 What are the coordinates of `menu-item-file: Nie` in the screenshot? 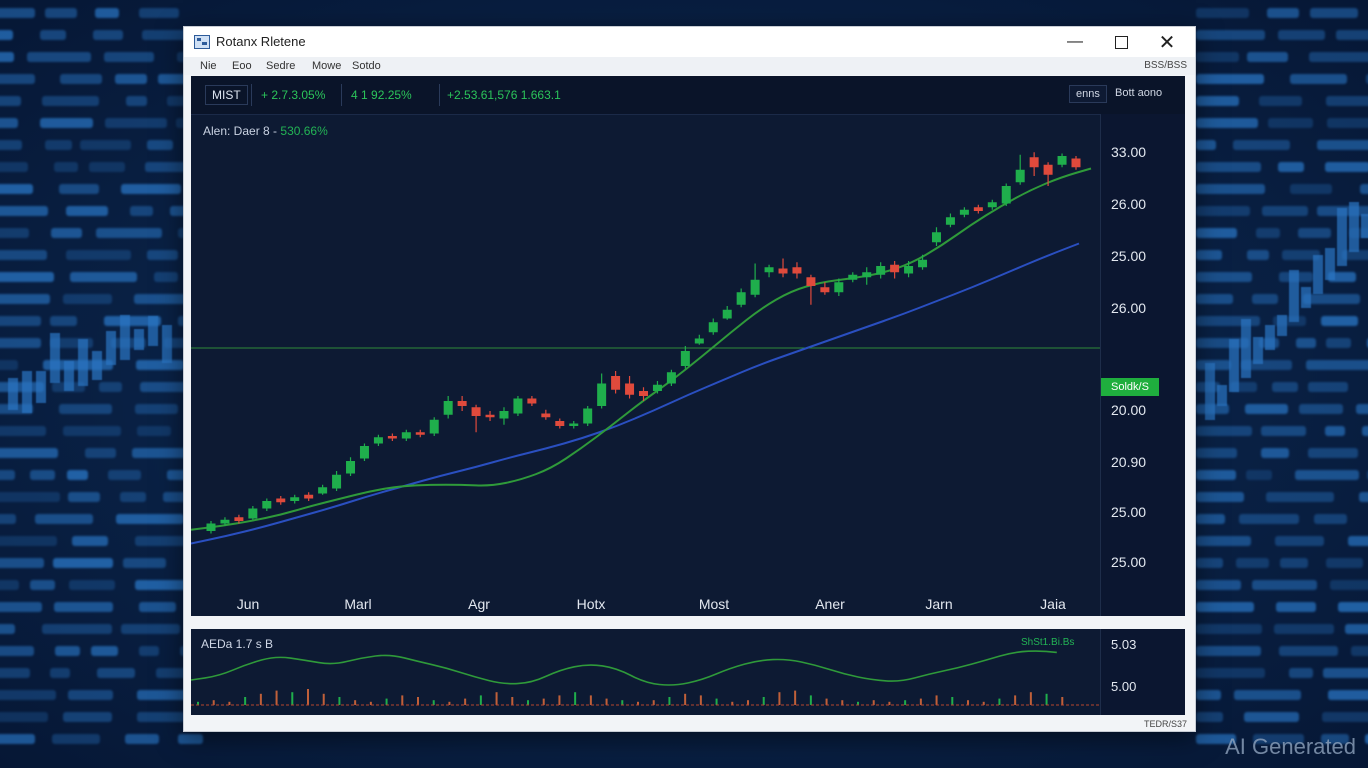 It's located at (208, 66).